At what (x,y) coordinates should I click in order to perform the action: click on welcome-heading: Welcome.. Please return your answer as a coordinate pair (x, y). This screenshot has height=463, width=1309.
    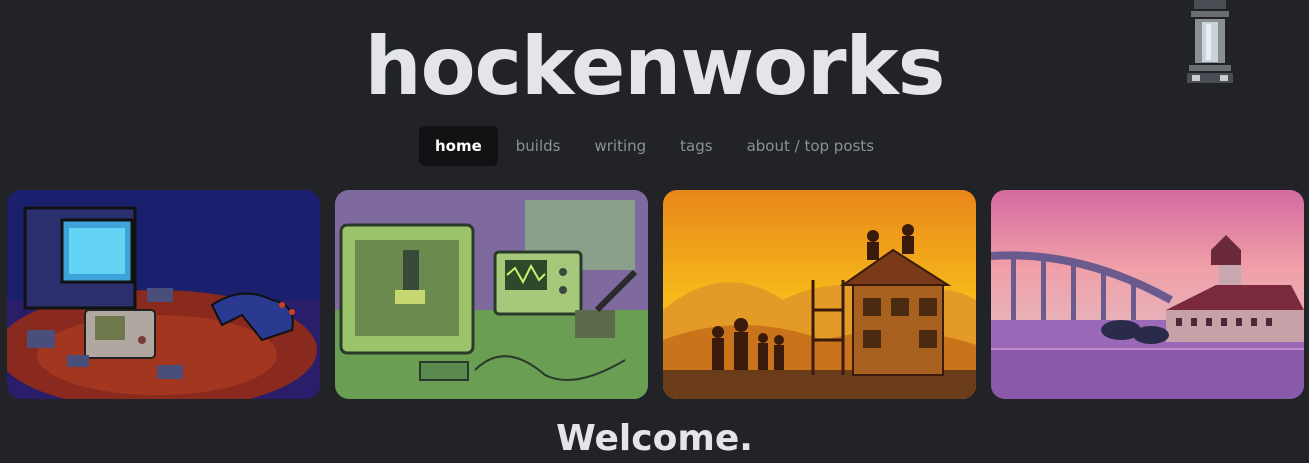
    Looking at the image, I should click on (654, 438).